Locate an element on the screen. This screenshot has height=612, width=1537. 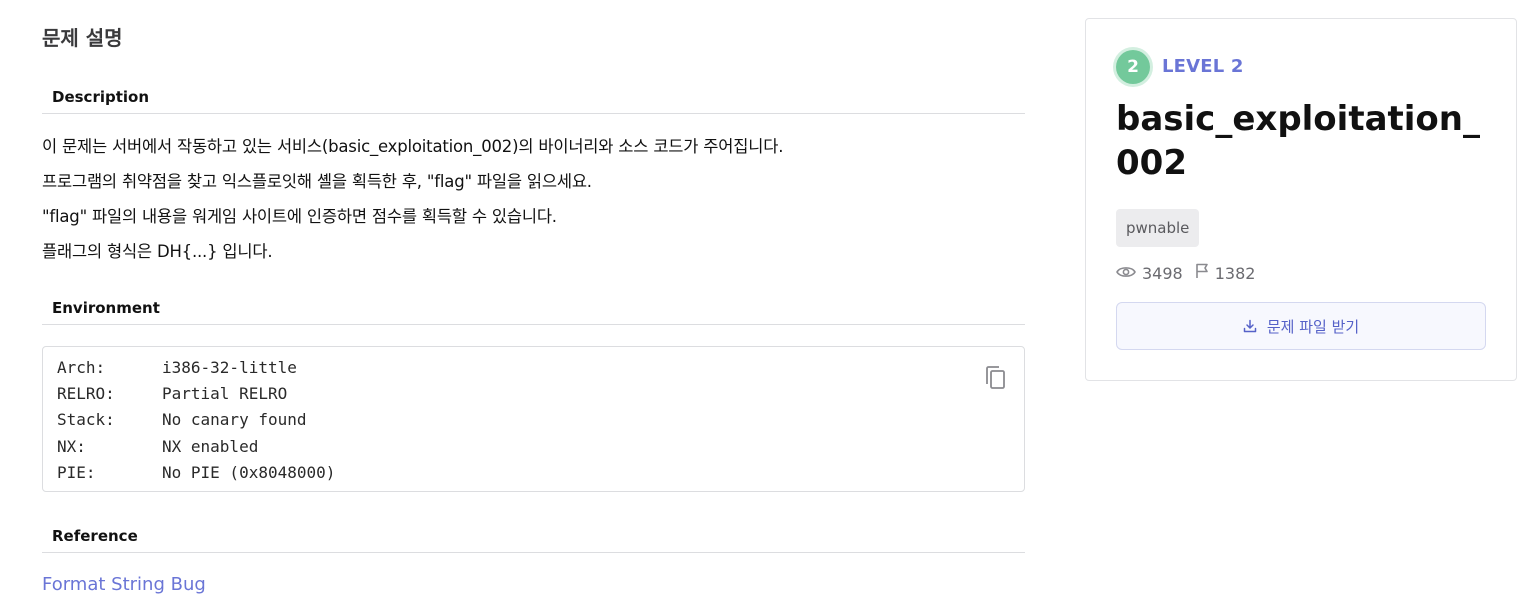
environment-heading-label: Environment is located at coordinates (106, 308).